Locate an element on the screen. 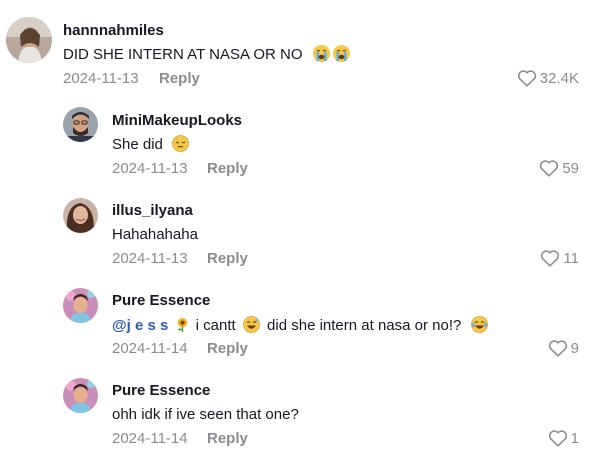  like-button: 32.4K is located at coordinates (548, 78).